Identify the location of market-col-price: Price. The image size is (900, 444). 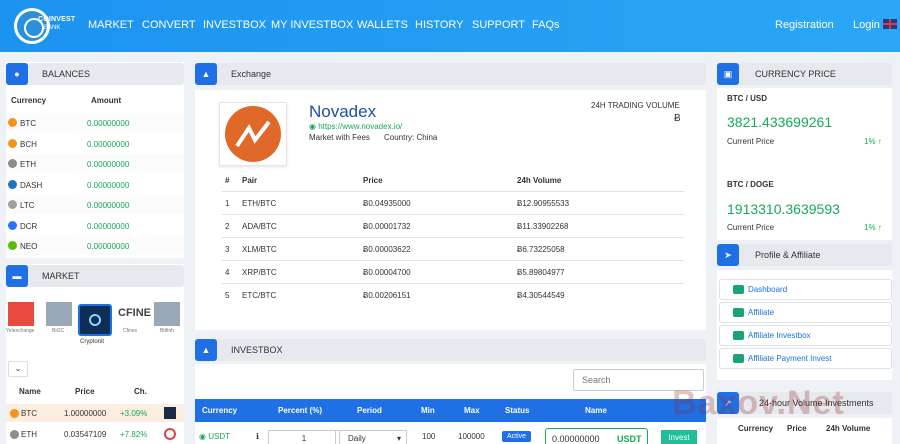
(85, 391).